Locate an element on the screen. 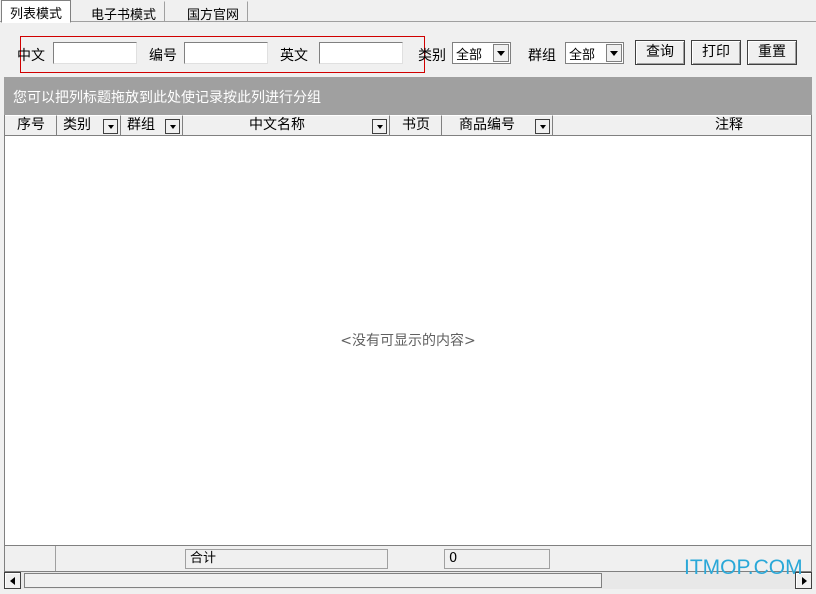 This screenshot has width=816, height=594. scroll-left-button is located at coordinates (12, 580).